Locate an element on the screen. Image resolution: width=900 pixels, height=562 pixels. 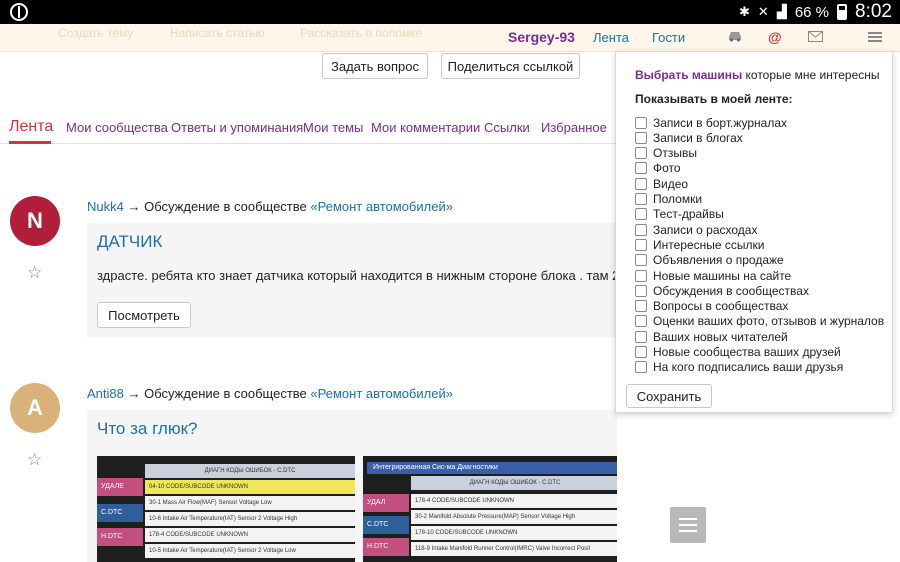
ask-question-button: Задать вопрос is located at coordinates (375, 66).